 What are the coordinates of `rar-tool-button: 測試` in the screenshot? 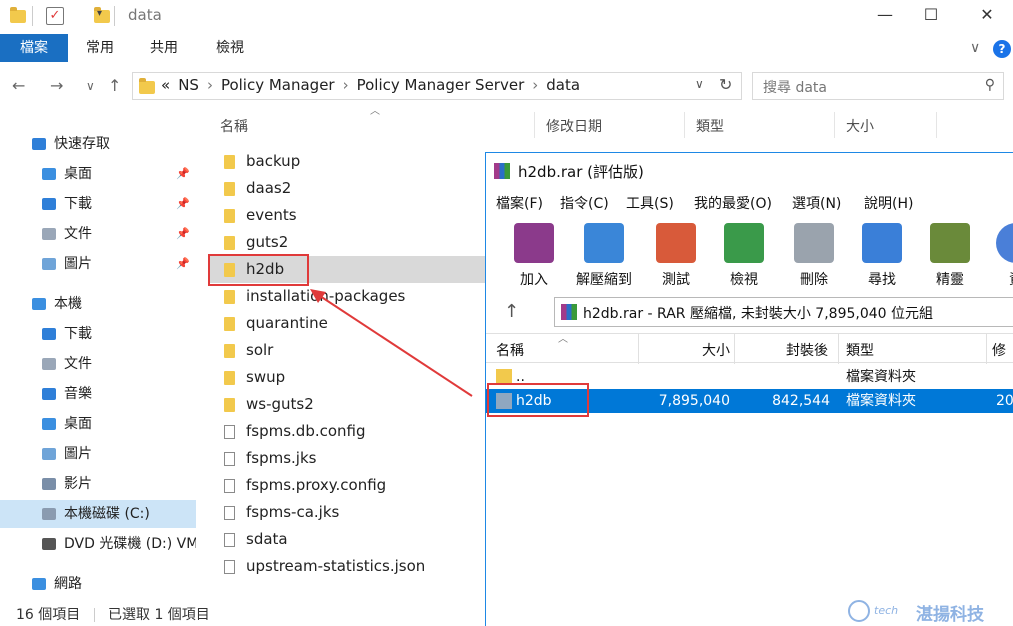 It's located at (676, 255).